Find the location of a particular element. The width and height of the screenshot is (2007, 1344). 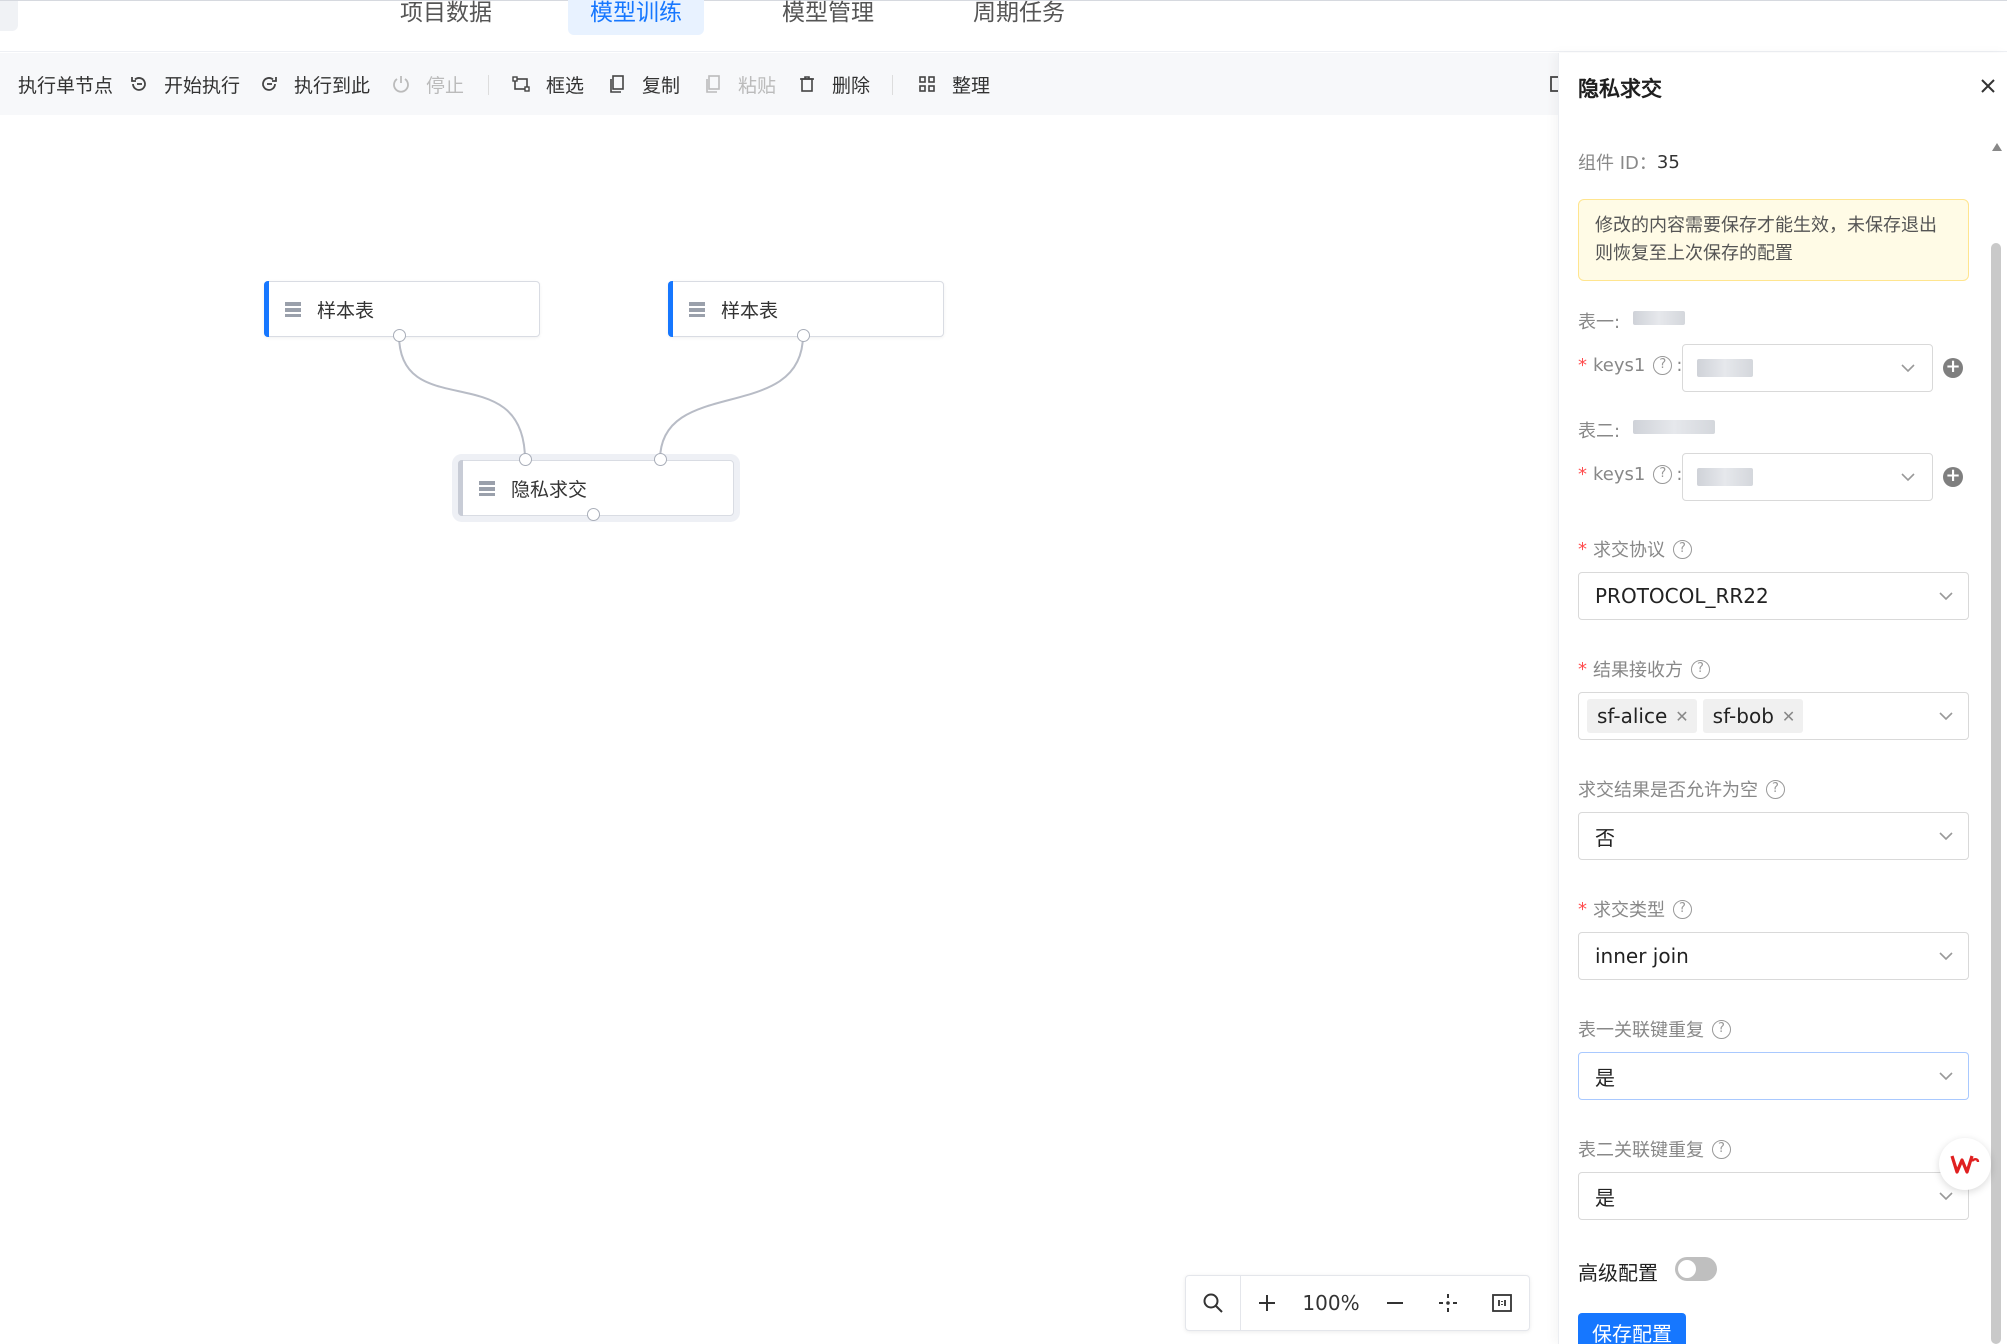

join-type-label: 求交类型 is located at coordinates (1629, 910).